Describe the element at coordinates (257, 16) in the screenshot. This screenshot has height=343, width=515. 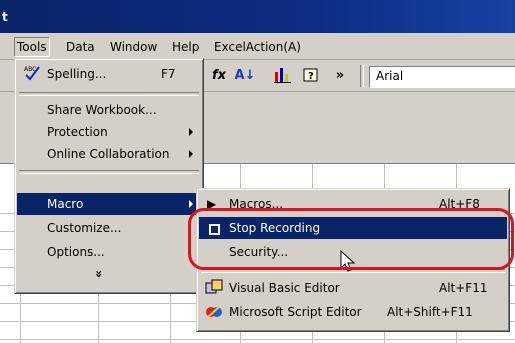
I see `title-bar: t` at that location.